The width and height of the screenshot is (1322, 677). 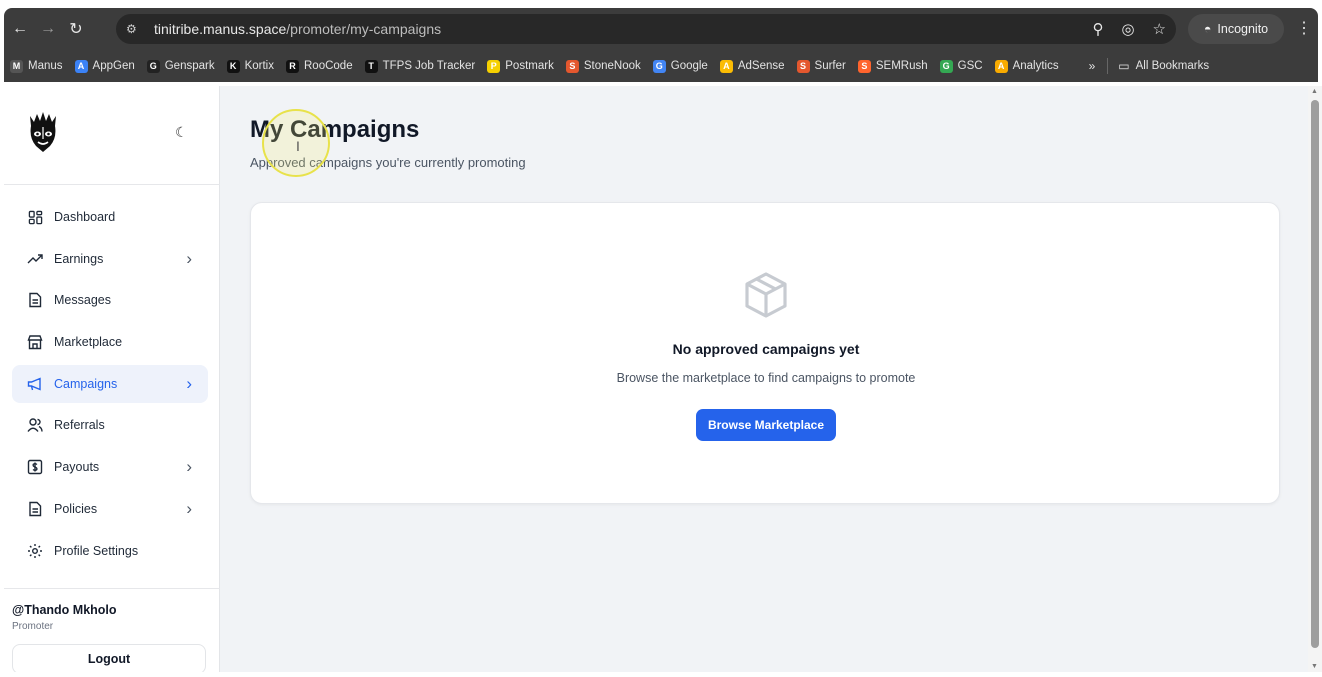 What do you see at coordinates (110, 467) in the screenshot?
I see `sidebar-item-payouts: Payouts ›` at bounding box center [110, 467].